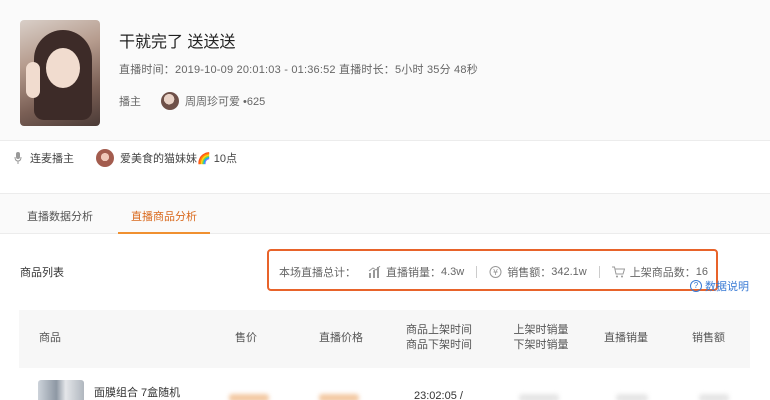 The height and width of the screenshot is (400, 770). Describe the element at coordinates (541, 330) in the screenshot. I see `column-on-sales: 上架时销量` at that location.